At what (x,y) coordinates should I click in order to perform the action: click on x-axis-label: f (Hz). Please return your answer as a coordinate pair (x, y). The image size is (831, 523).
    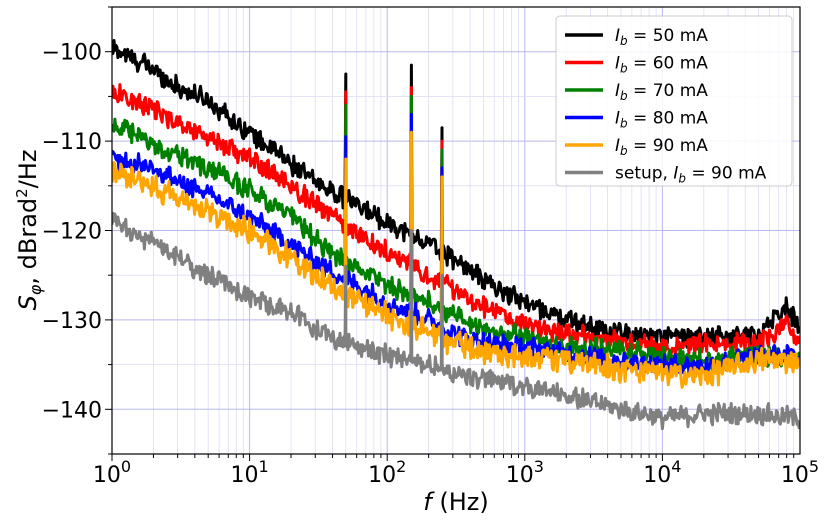
    Looking at the image, I should click on (455, 502).